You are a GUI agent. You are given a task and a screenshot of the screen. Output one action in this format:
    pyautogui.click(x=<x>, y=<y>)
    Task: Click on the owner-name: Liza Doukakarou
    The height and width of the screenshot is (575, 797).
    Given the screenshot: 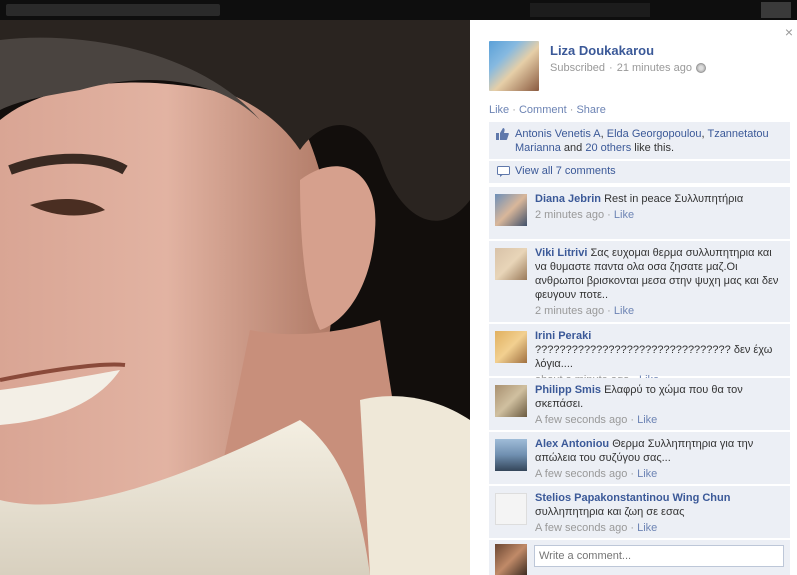 What is the action you would take?
    pyautogui.click(x=628, y=50)
    